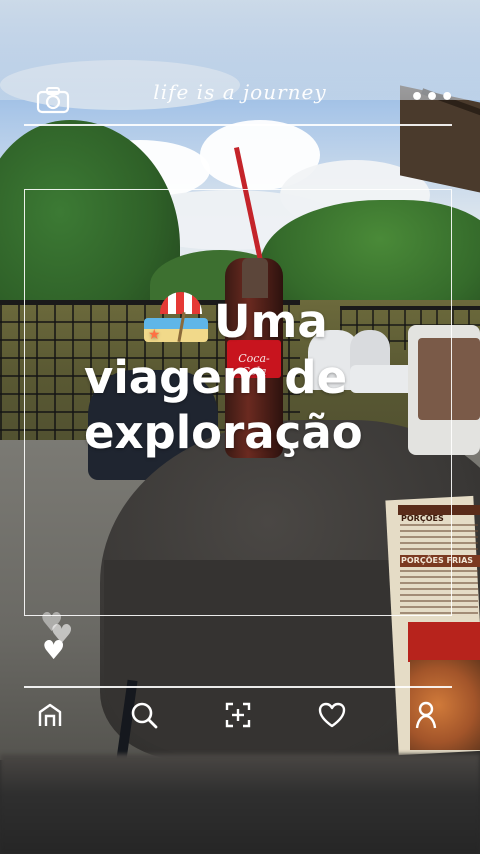 This screenshot has height=854, width=480. What do you see at coordinates (238, 125) in the screenshot?
I see `top-divider` at bounding box center [238, 125].